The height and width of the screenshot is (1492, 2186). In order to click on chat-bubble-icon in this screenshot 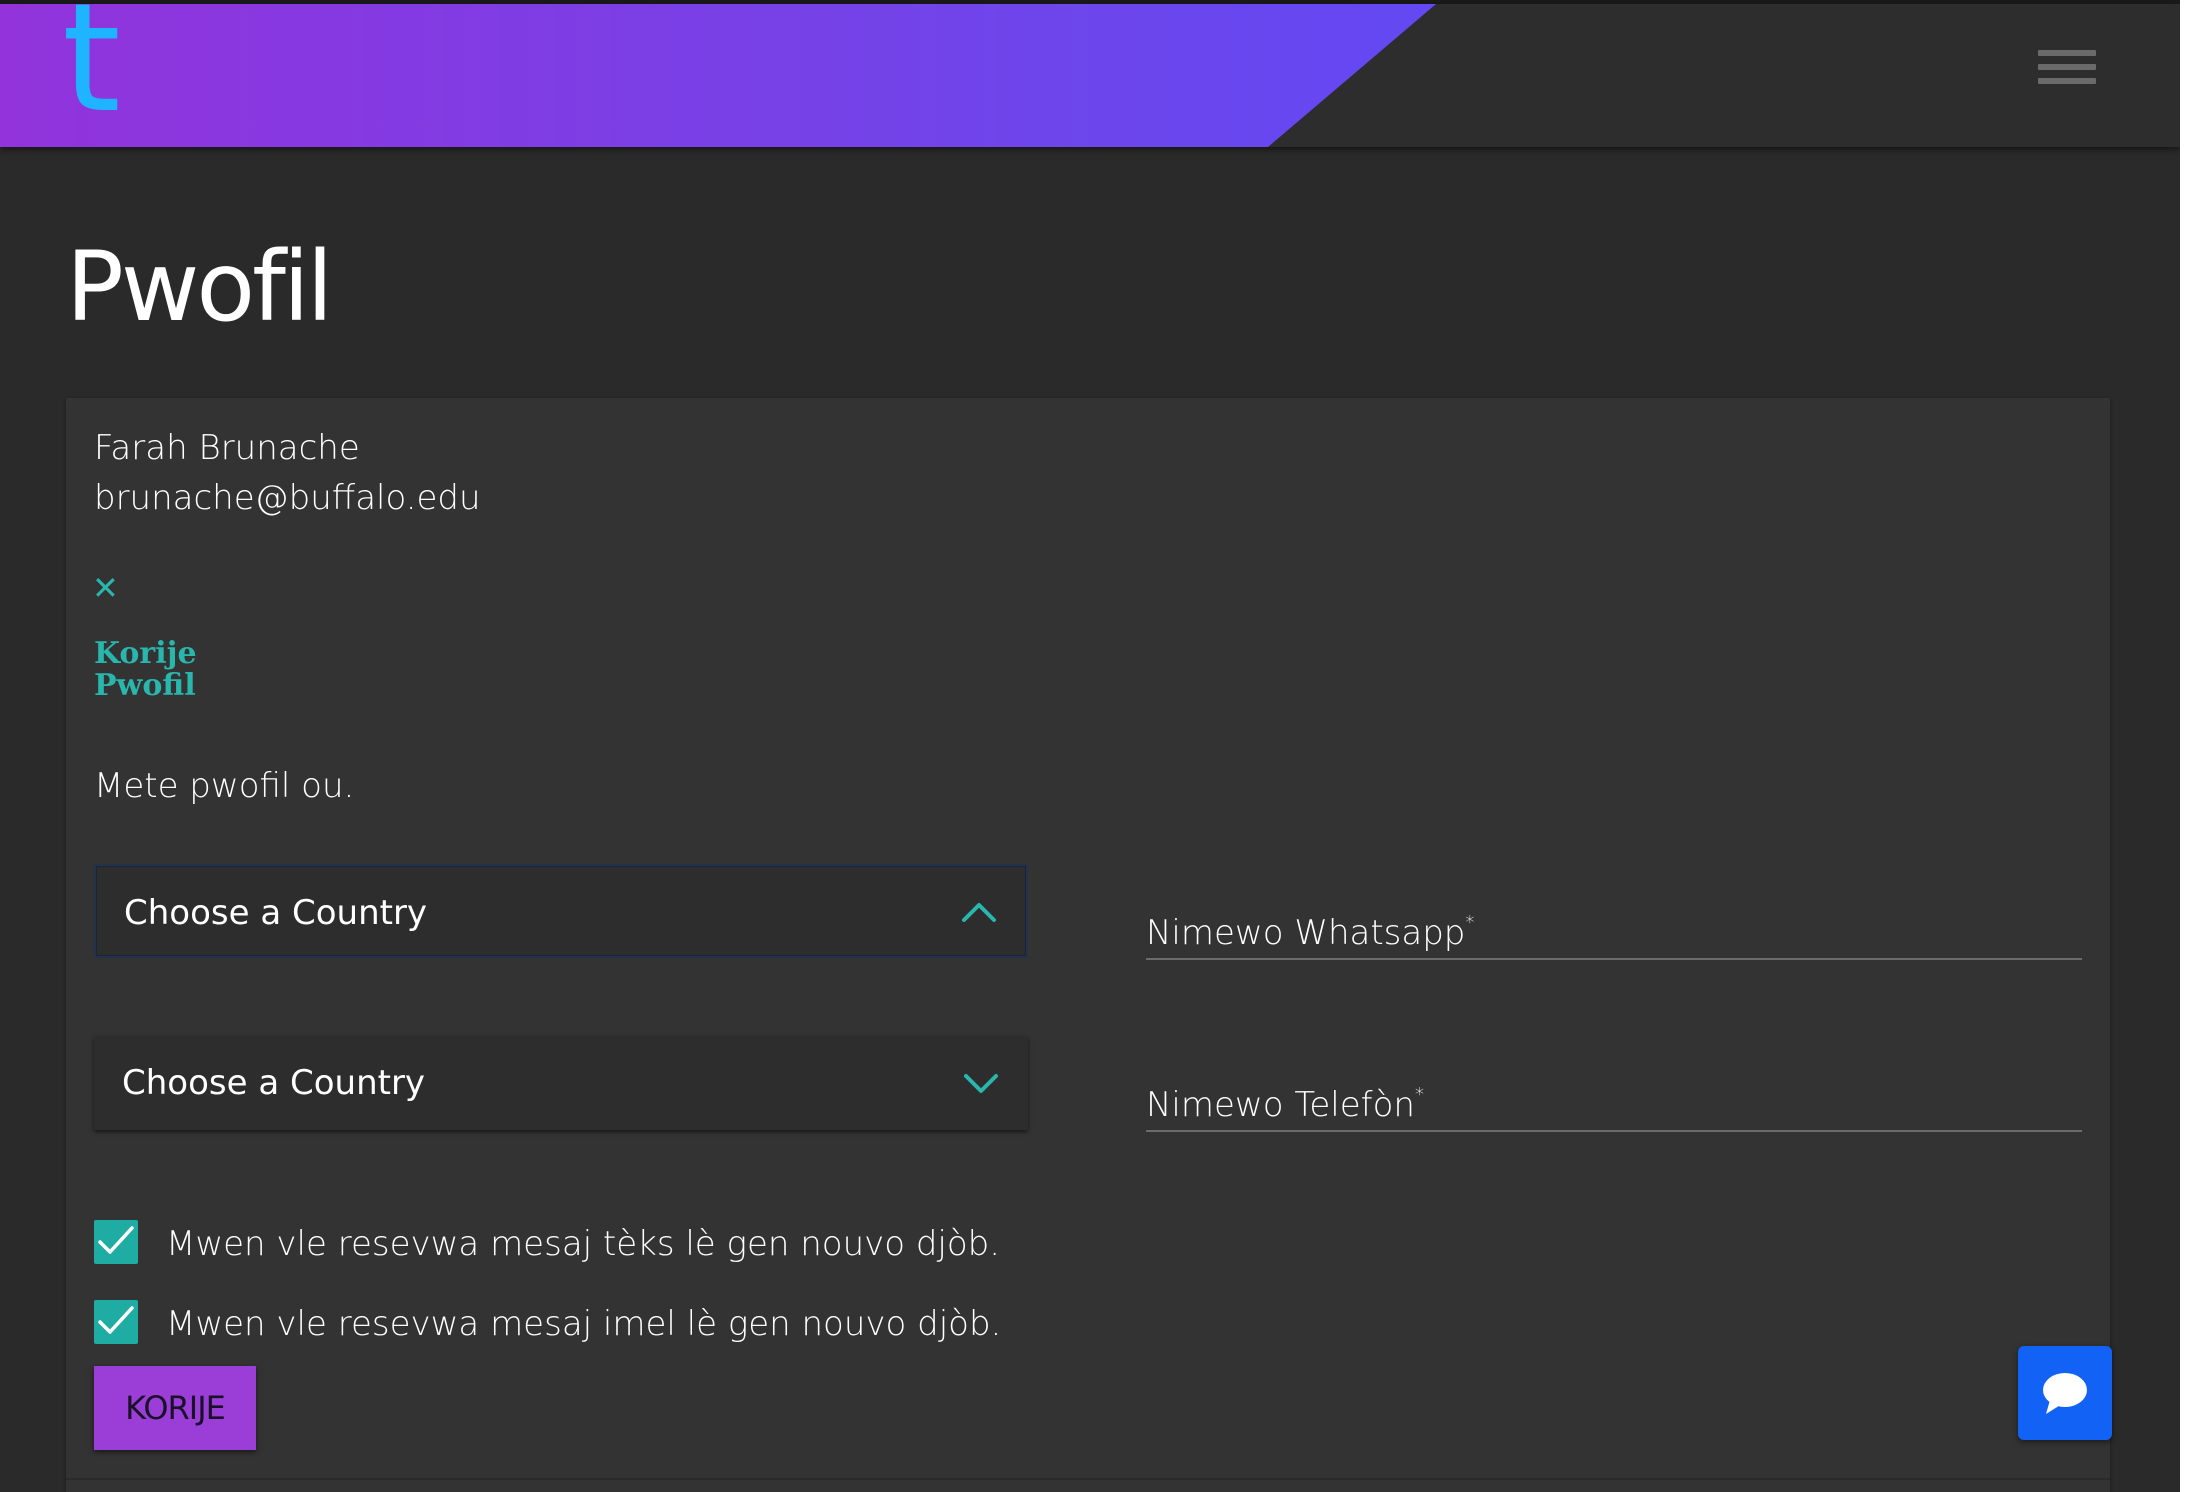, I will do `click(2065, 1393)`.